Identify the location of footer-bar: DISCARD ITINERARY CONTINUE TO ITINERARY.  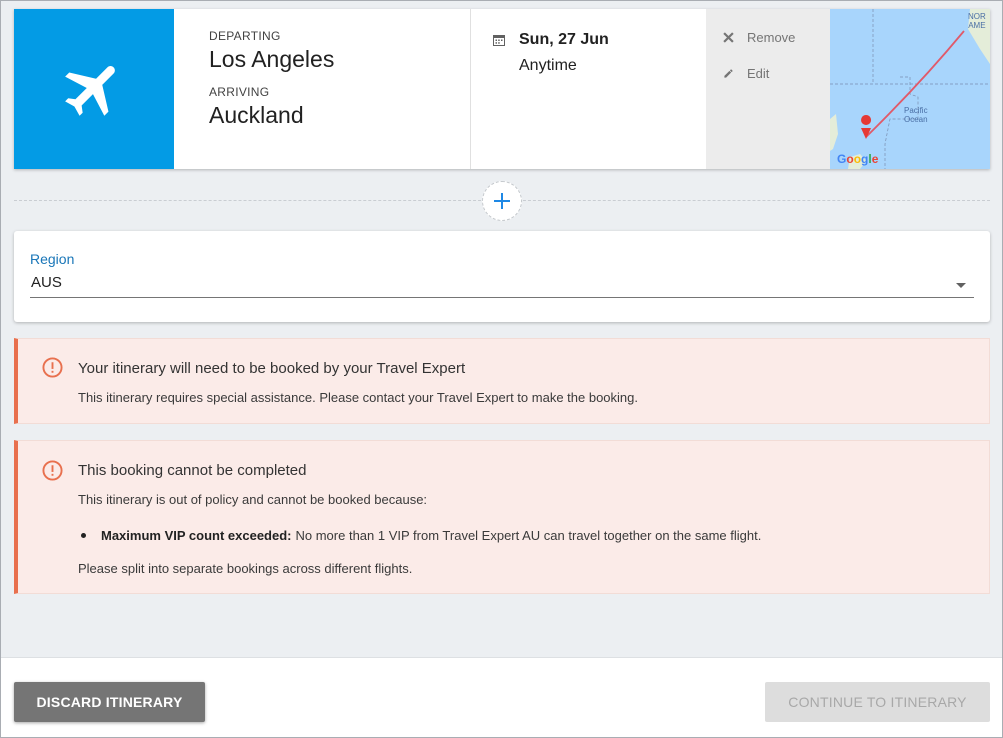
(501, 697).